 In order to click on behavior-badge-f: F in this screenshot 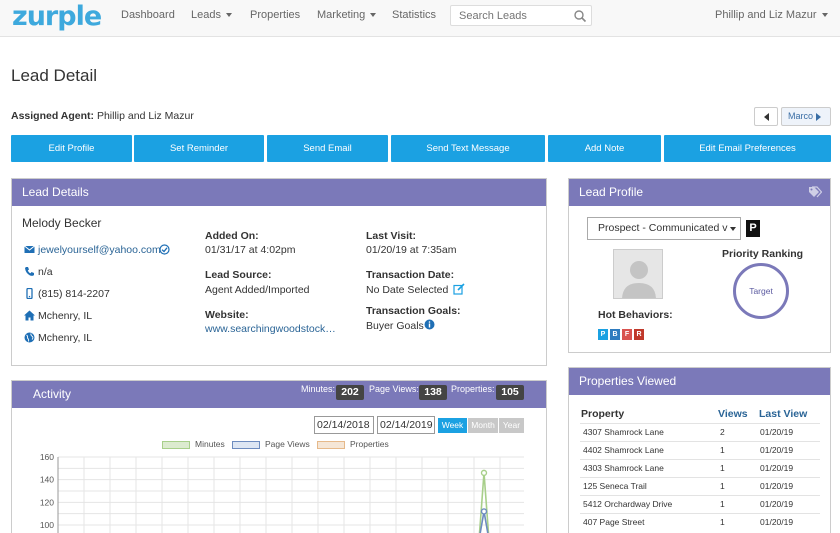, I will do `click(627, 334)`.